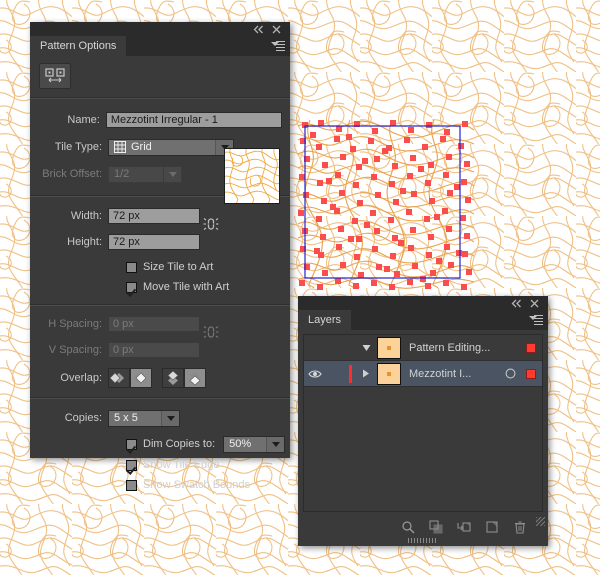  What do you see at coordinates (179, 444) in the screenshot?
I see `dim-copies-label: Dim Copies to:` at bounding box center [179, 444].